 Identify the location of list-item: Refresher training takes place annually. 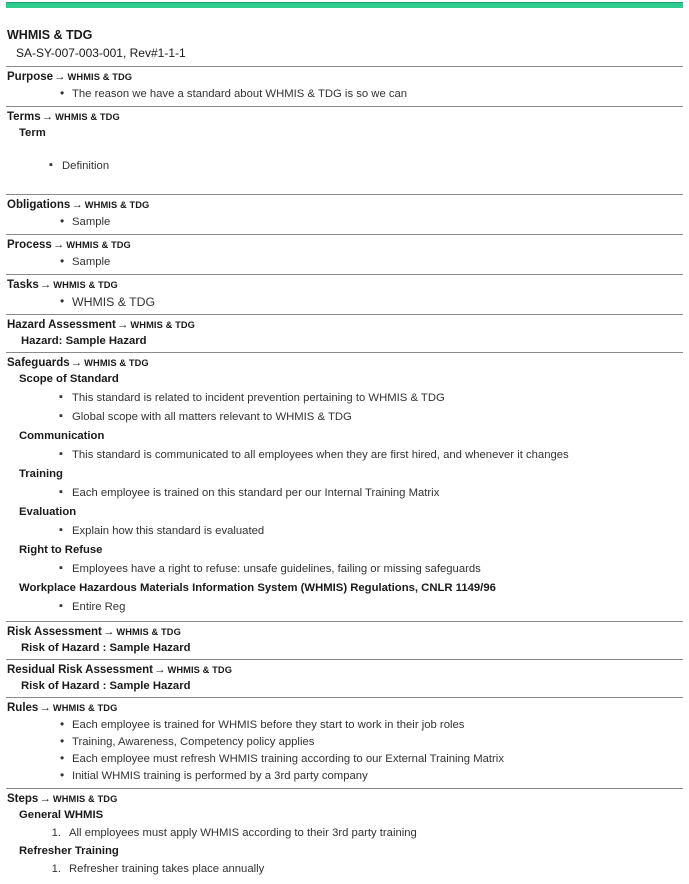
(156, 869).